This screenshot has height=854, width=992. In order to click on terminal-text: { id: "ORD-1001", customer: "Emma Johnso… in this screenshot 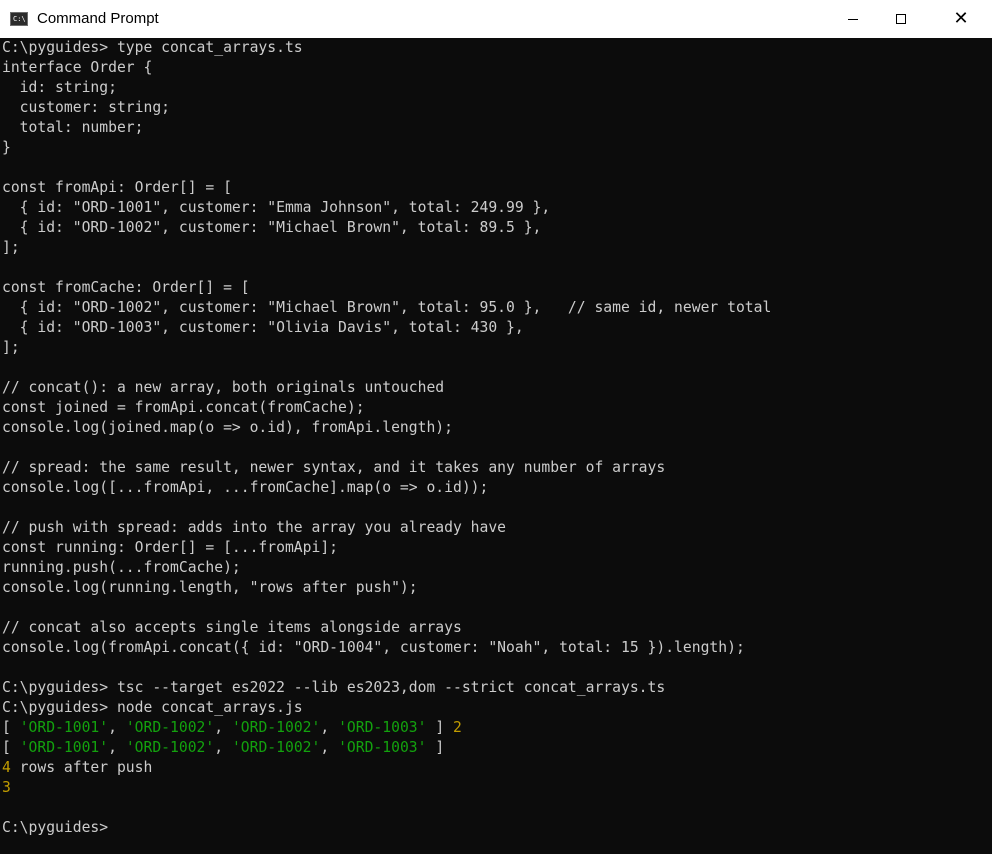, I will do `click(276, 207)`.